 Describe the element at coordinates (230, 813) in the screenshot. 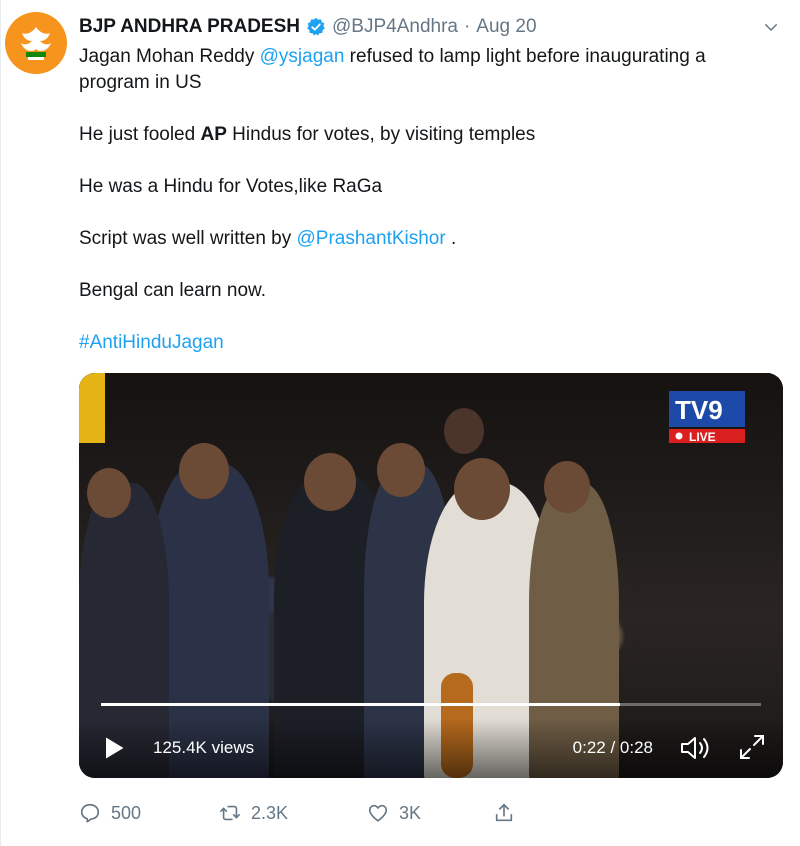

I see `retweet-icon` at that location.